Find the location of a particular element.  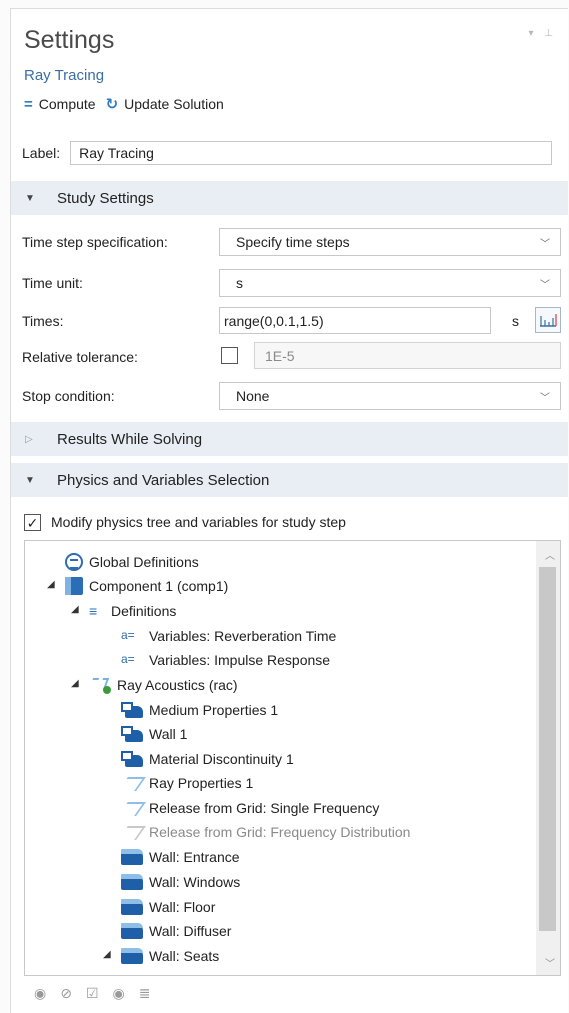

time-step-row: Time step specification: is located at coordinates (120, 242).